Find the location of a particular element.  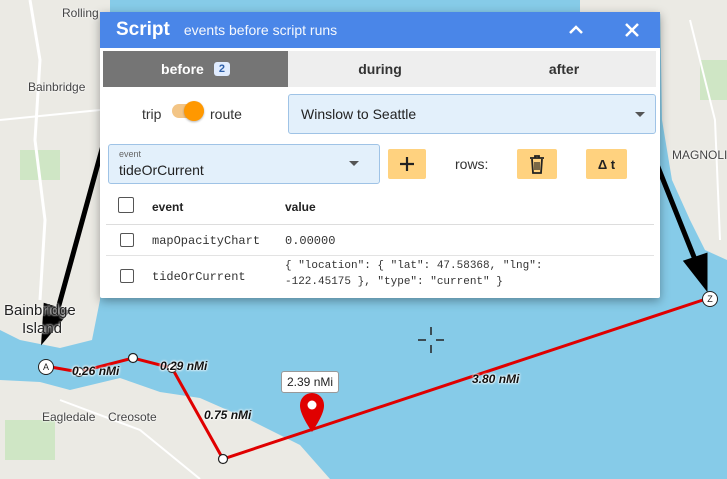

row-event: tideOrCurrent is located at coordinates (199, 277).